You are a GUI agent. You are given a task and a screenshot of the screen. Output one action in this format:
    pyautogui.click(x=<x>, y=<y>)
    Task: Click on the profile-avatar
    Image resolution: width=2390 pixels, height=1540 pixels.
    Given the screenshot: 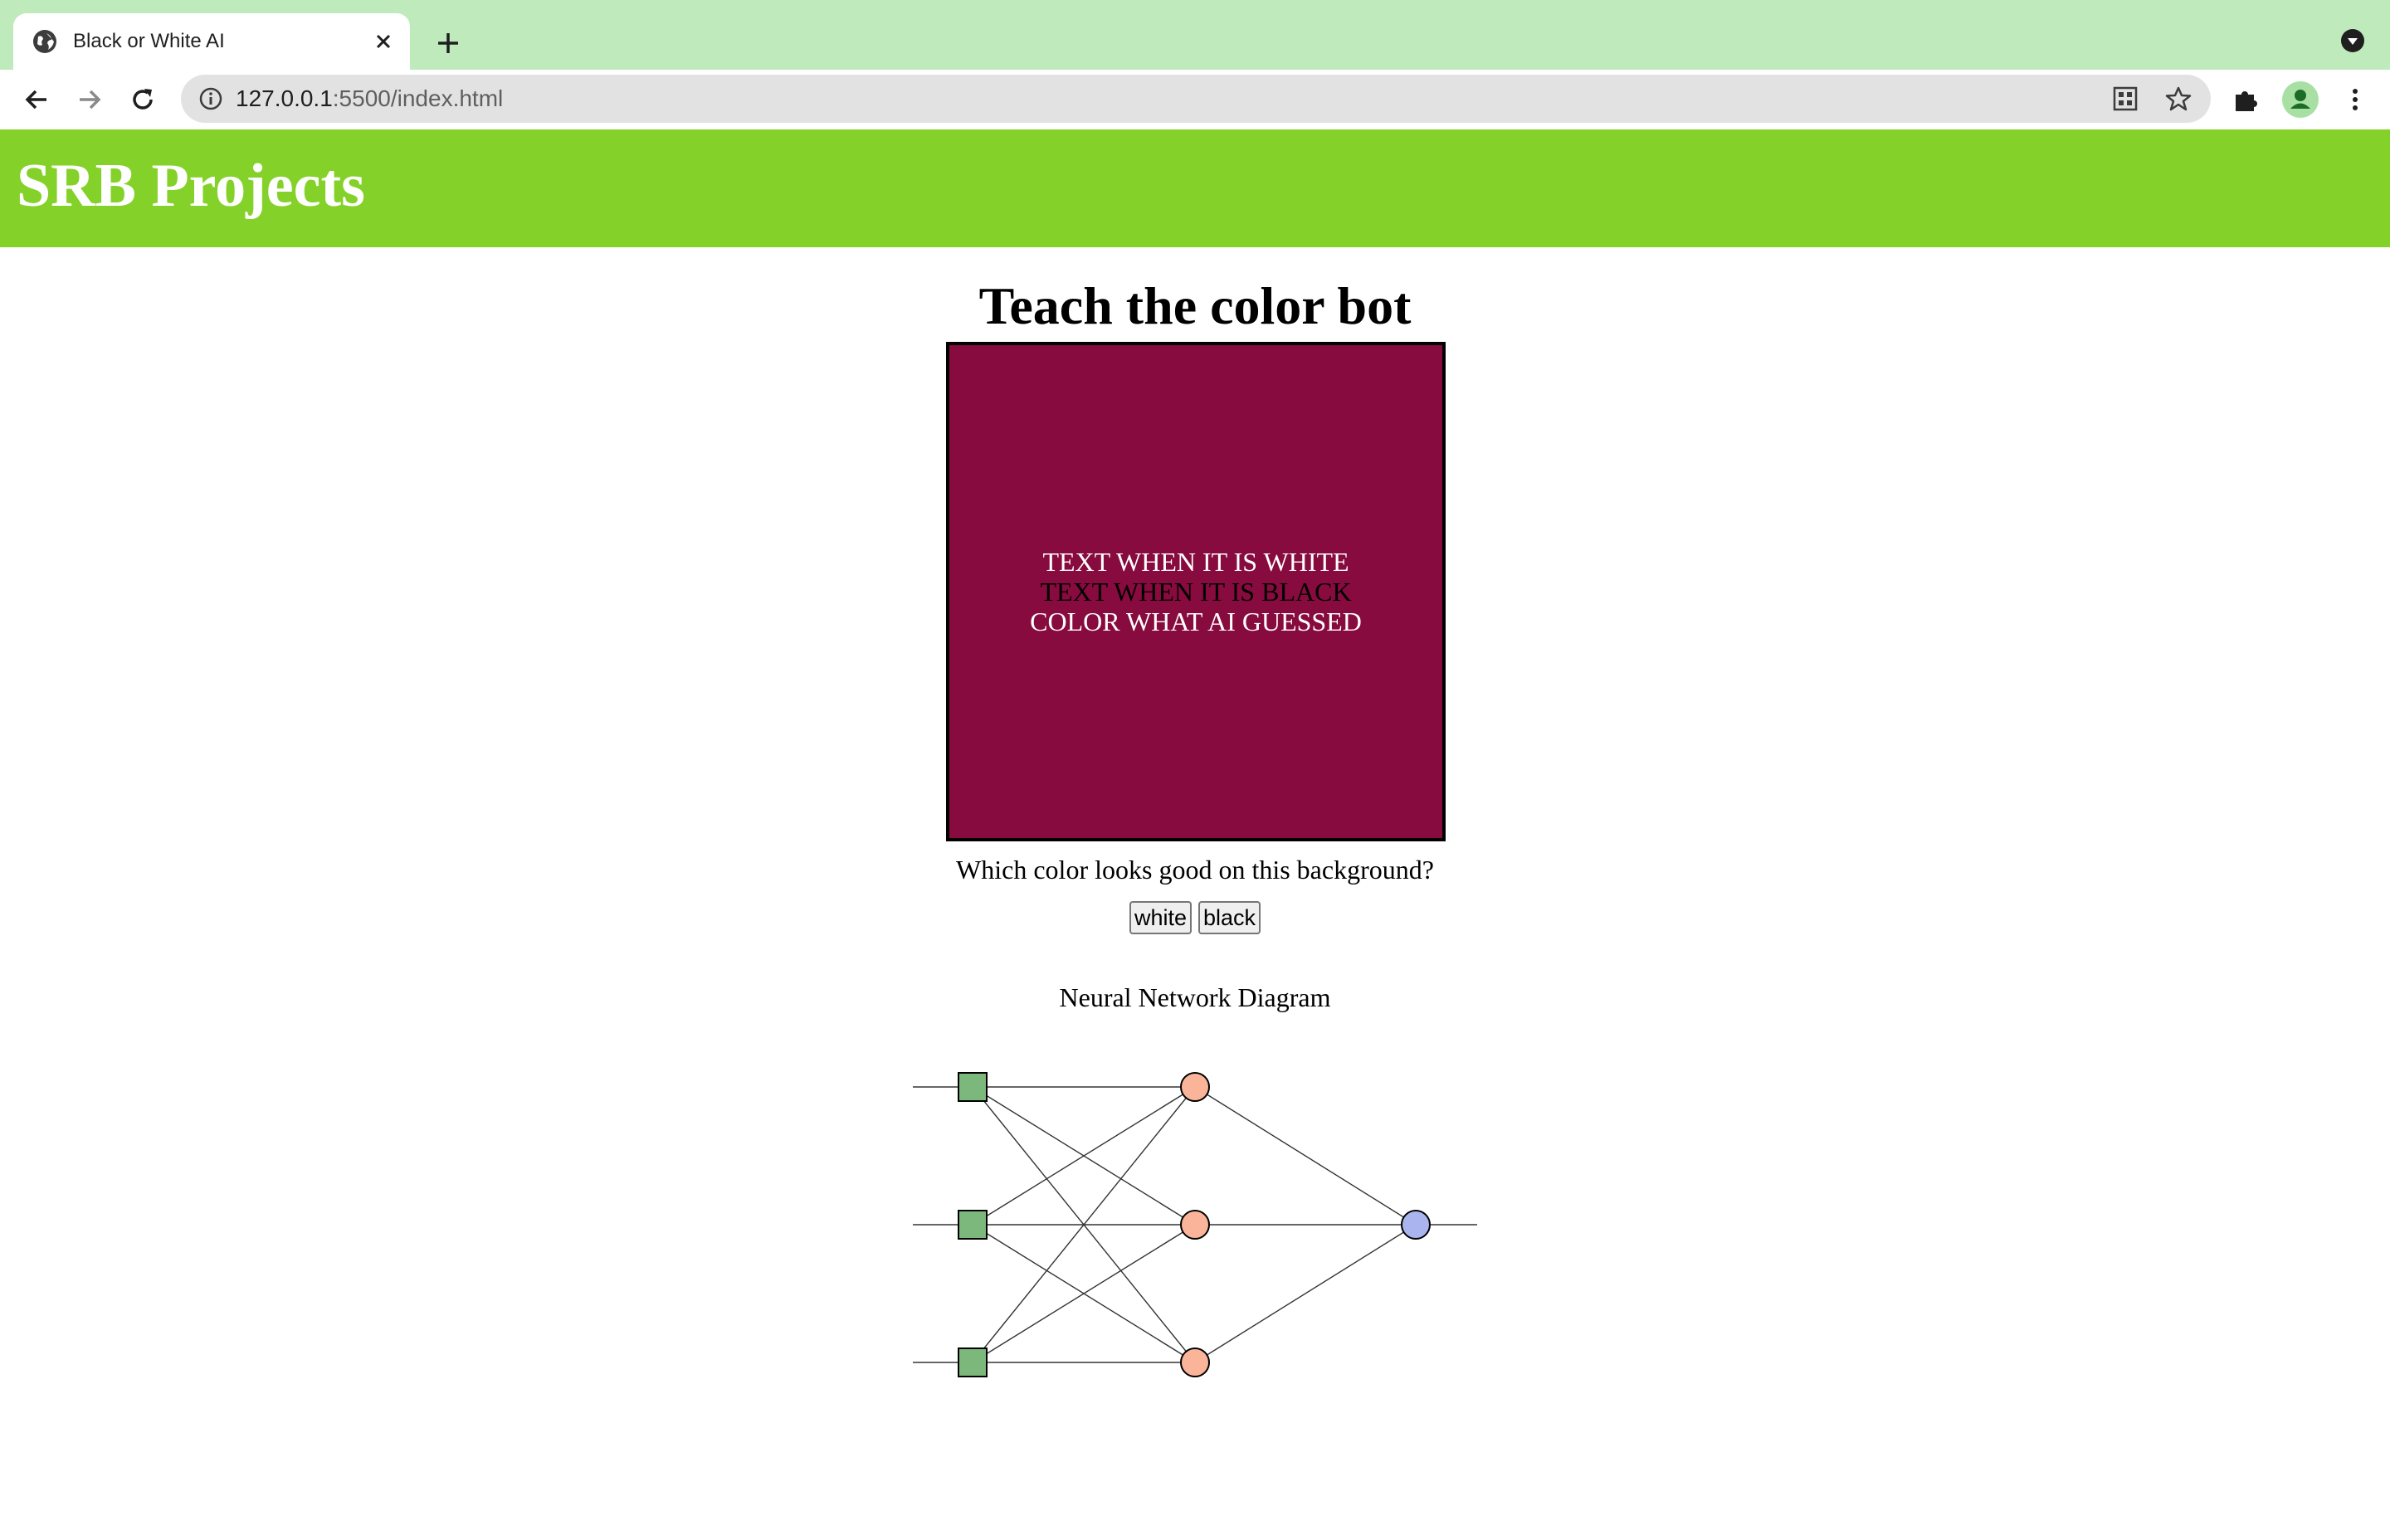 What is the action you would take?
    pyautogui.click(x=2301, y=99)
    